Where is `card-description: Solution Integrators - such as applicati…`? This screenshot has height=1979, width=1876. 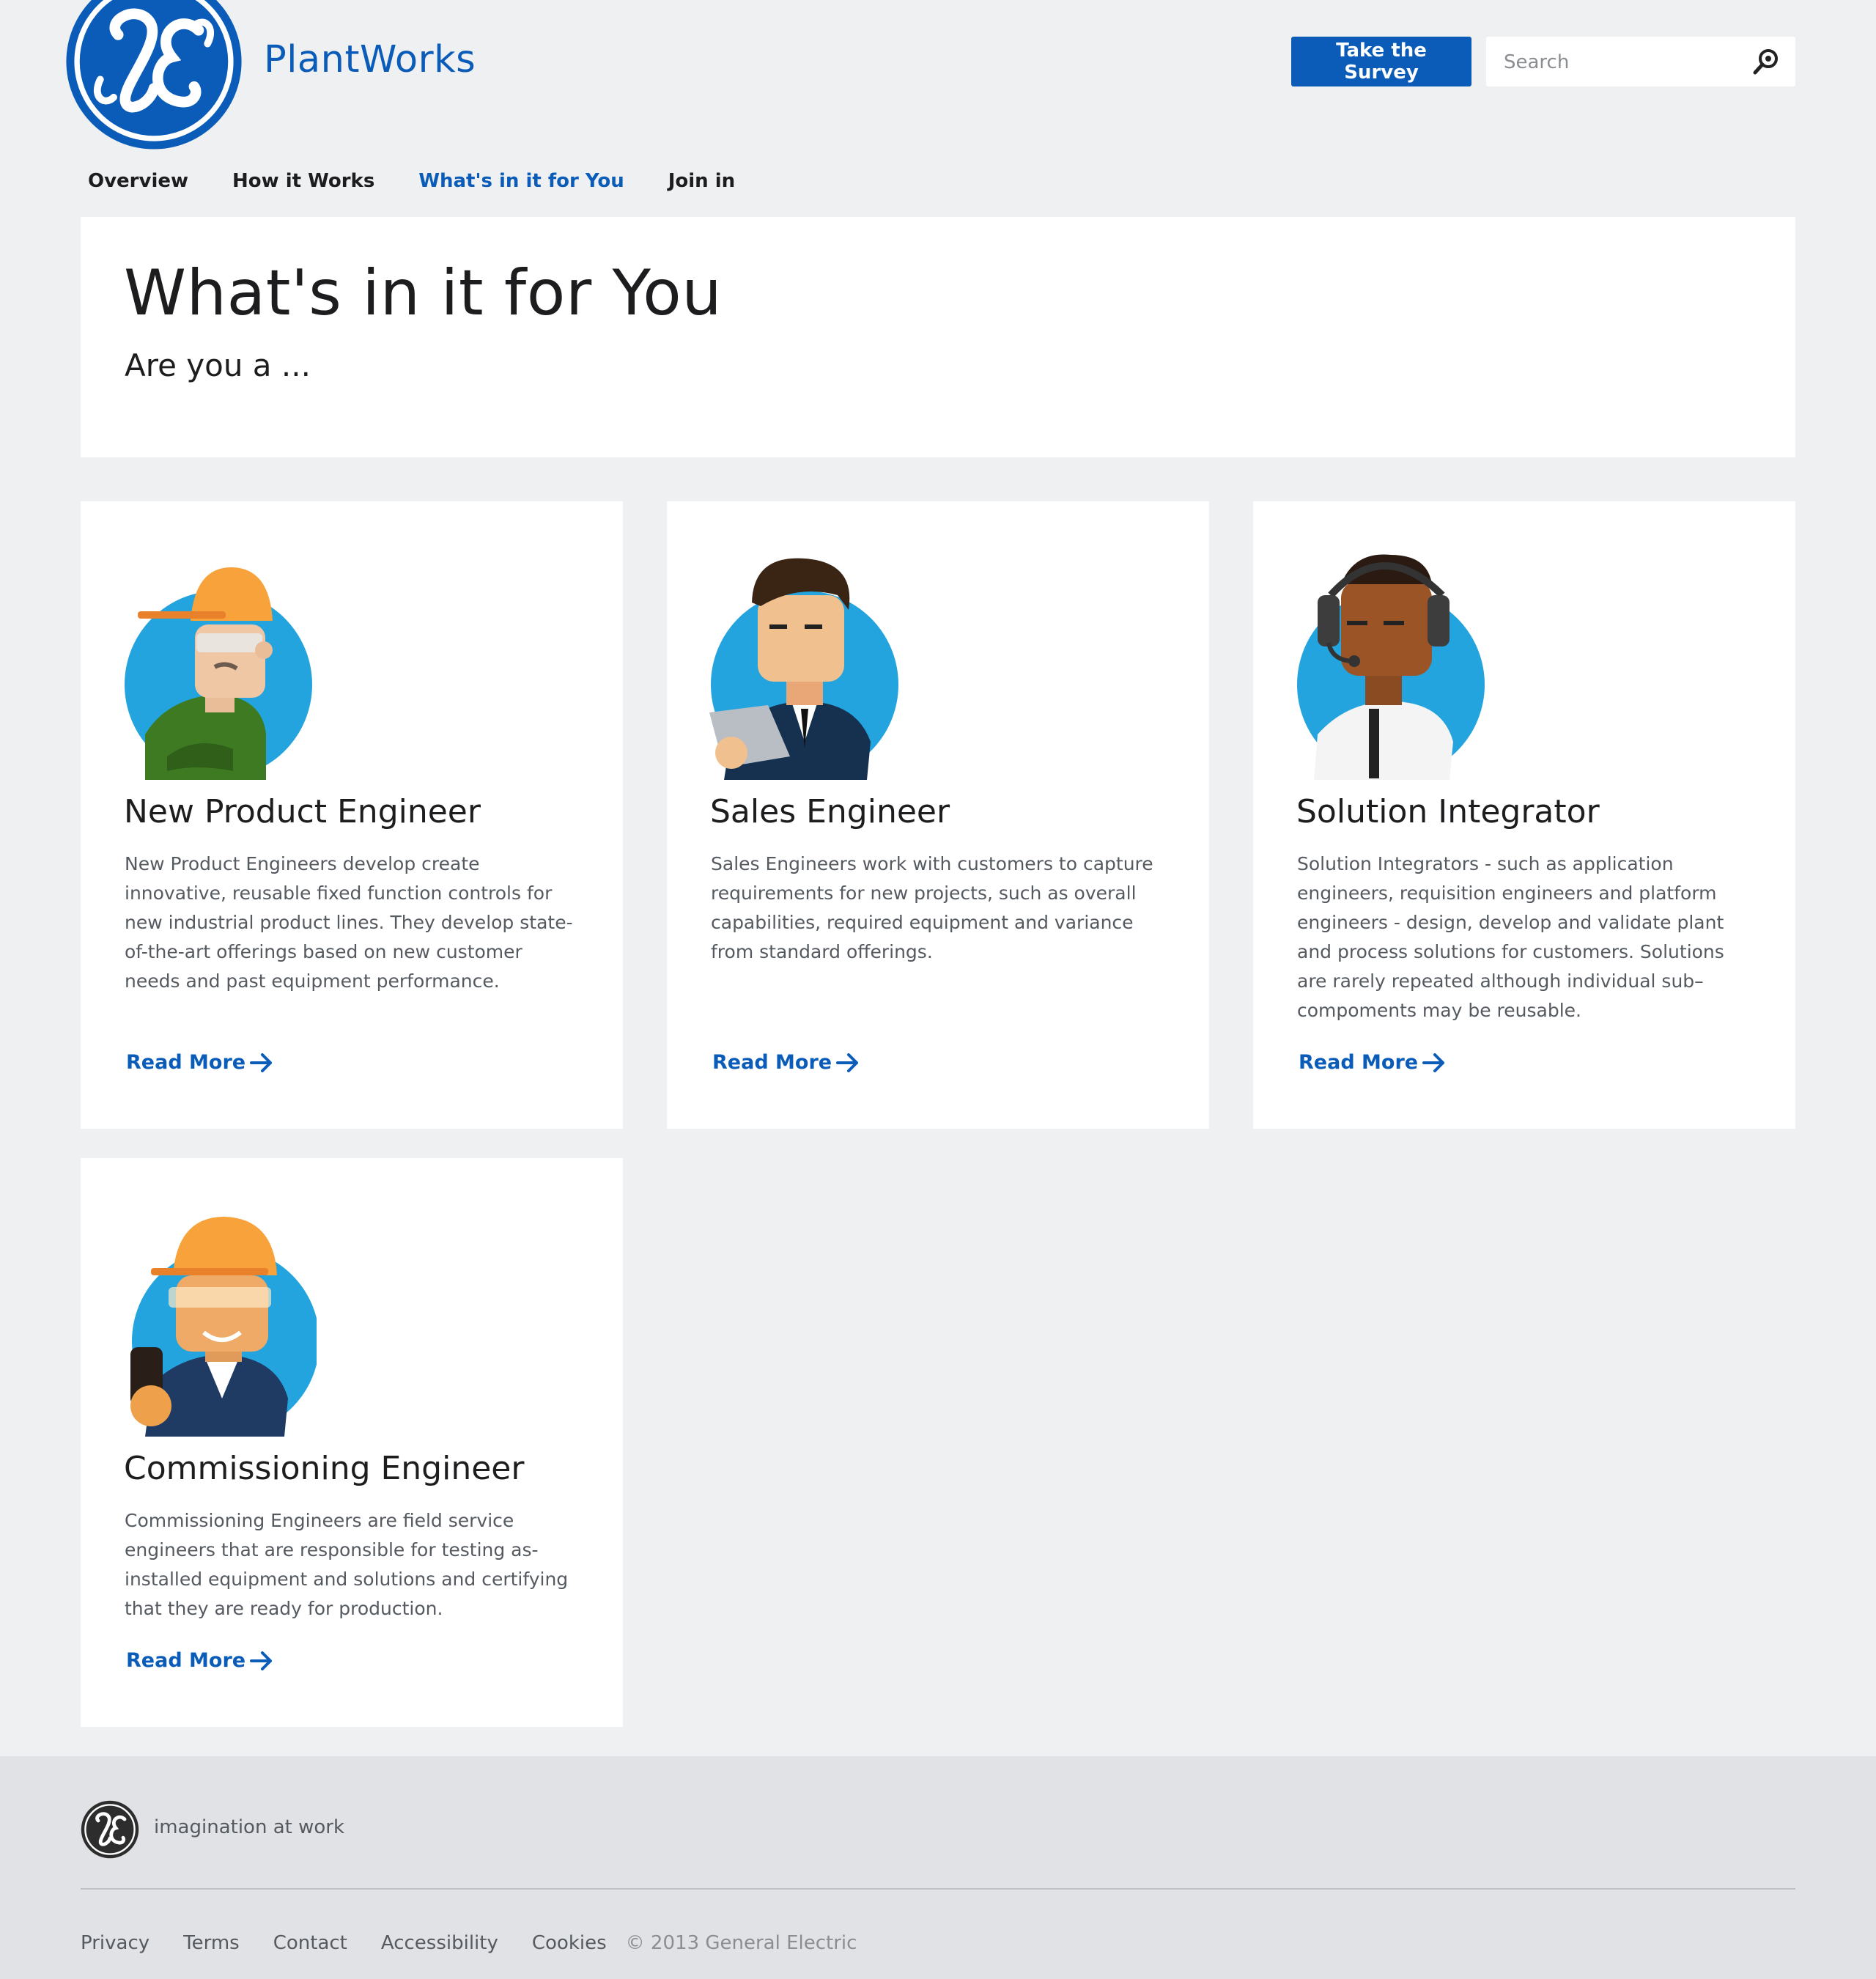 card-description: Solution Integrators - such as applicati… is located at coordinates (1510, 937).